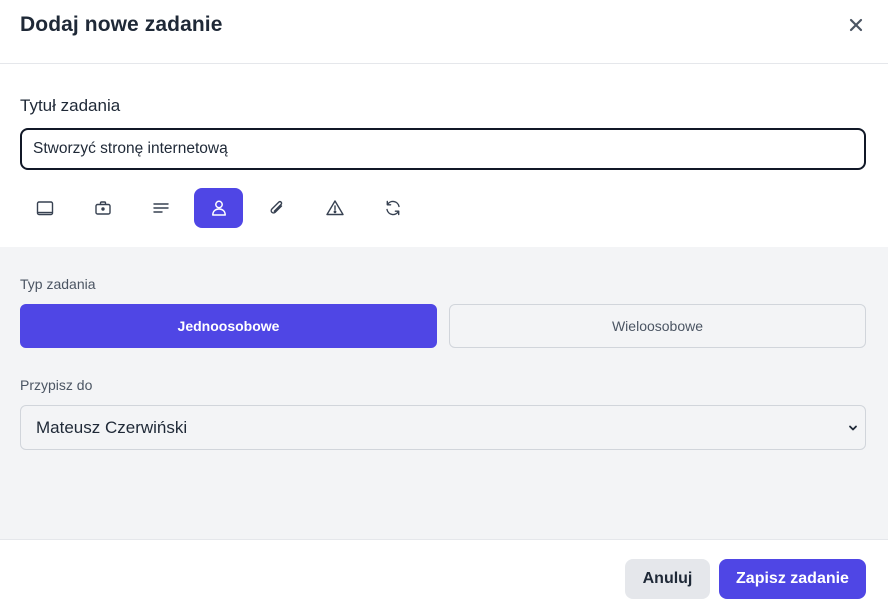 This screenshot has width=888, height=608. Describe the element at coordinates (443, 326) in the screenshot. I see `task-type-toggle: Jednoosobowe Wieloosobowe` at that location.